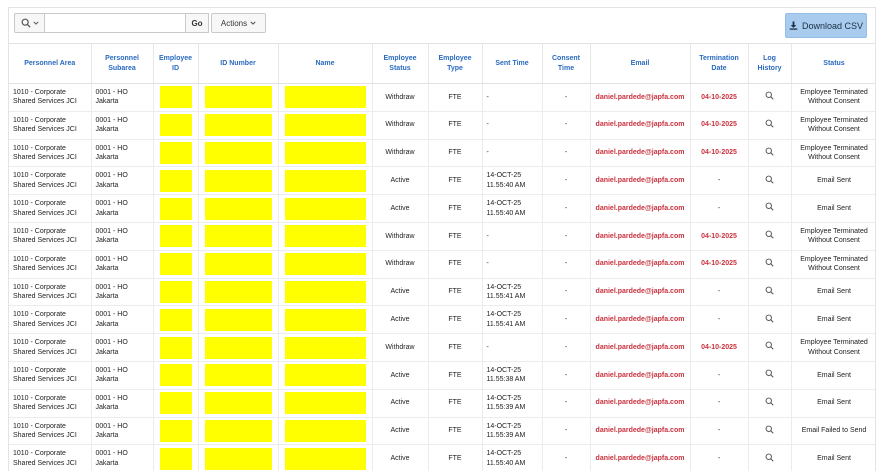 The width and height of the screenshot is (882, 471). What do you see at coordinates (640, 63) in the screenshot?
I see `column-header: Email` at bounding box center [640, 63].